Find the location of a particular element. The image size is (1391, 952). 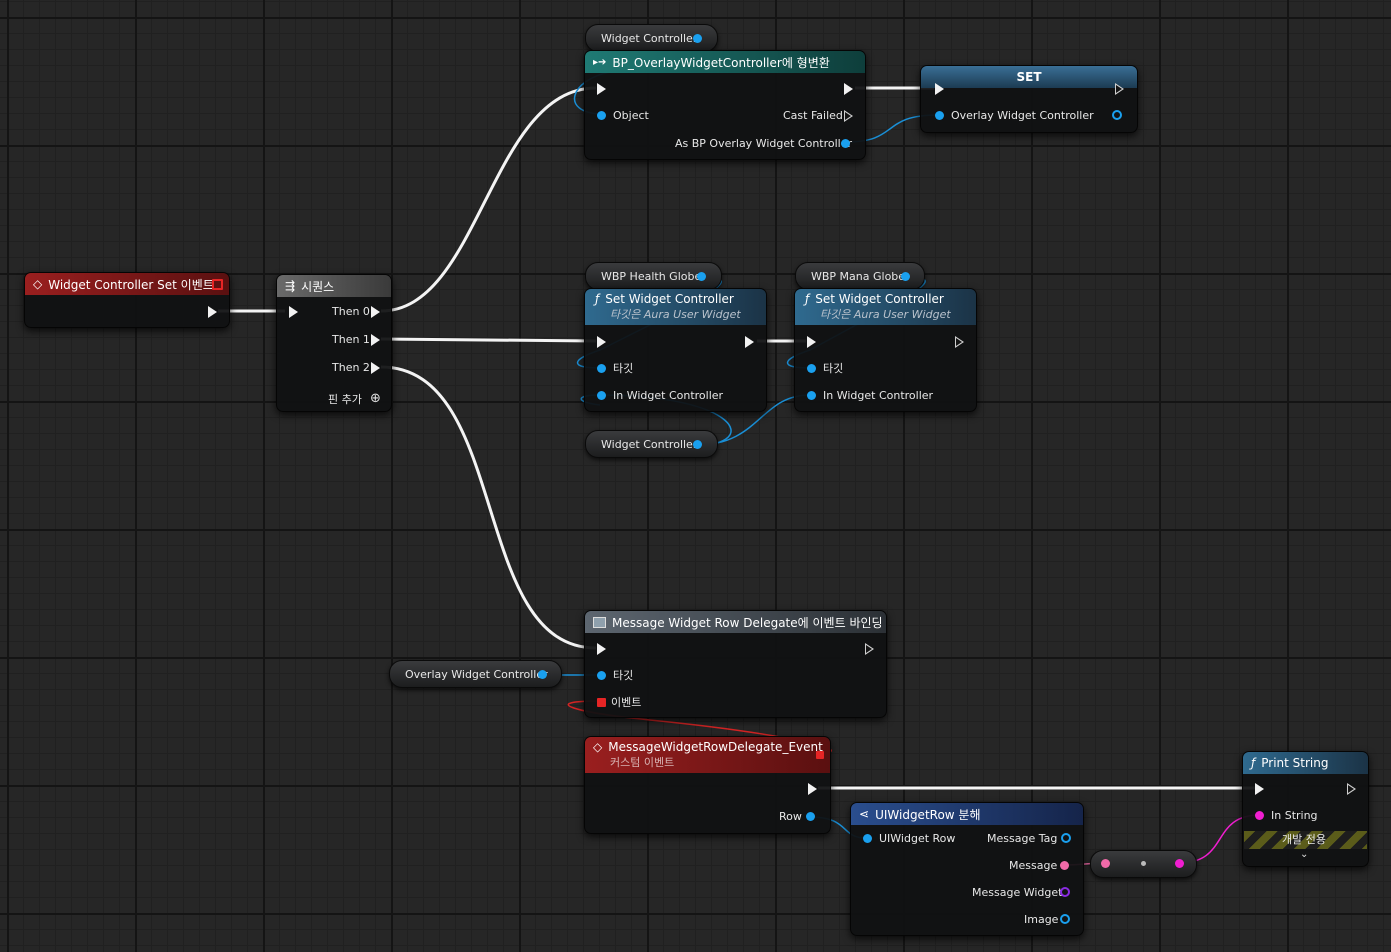

break-struct-header: ⋖ UIWidgetRow 분해 is located at coordinates (967, 814).